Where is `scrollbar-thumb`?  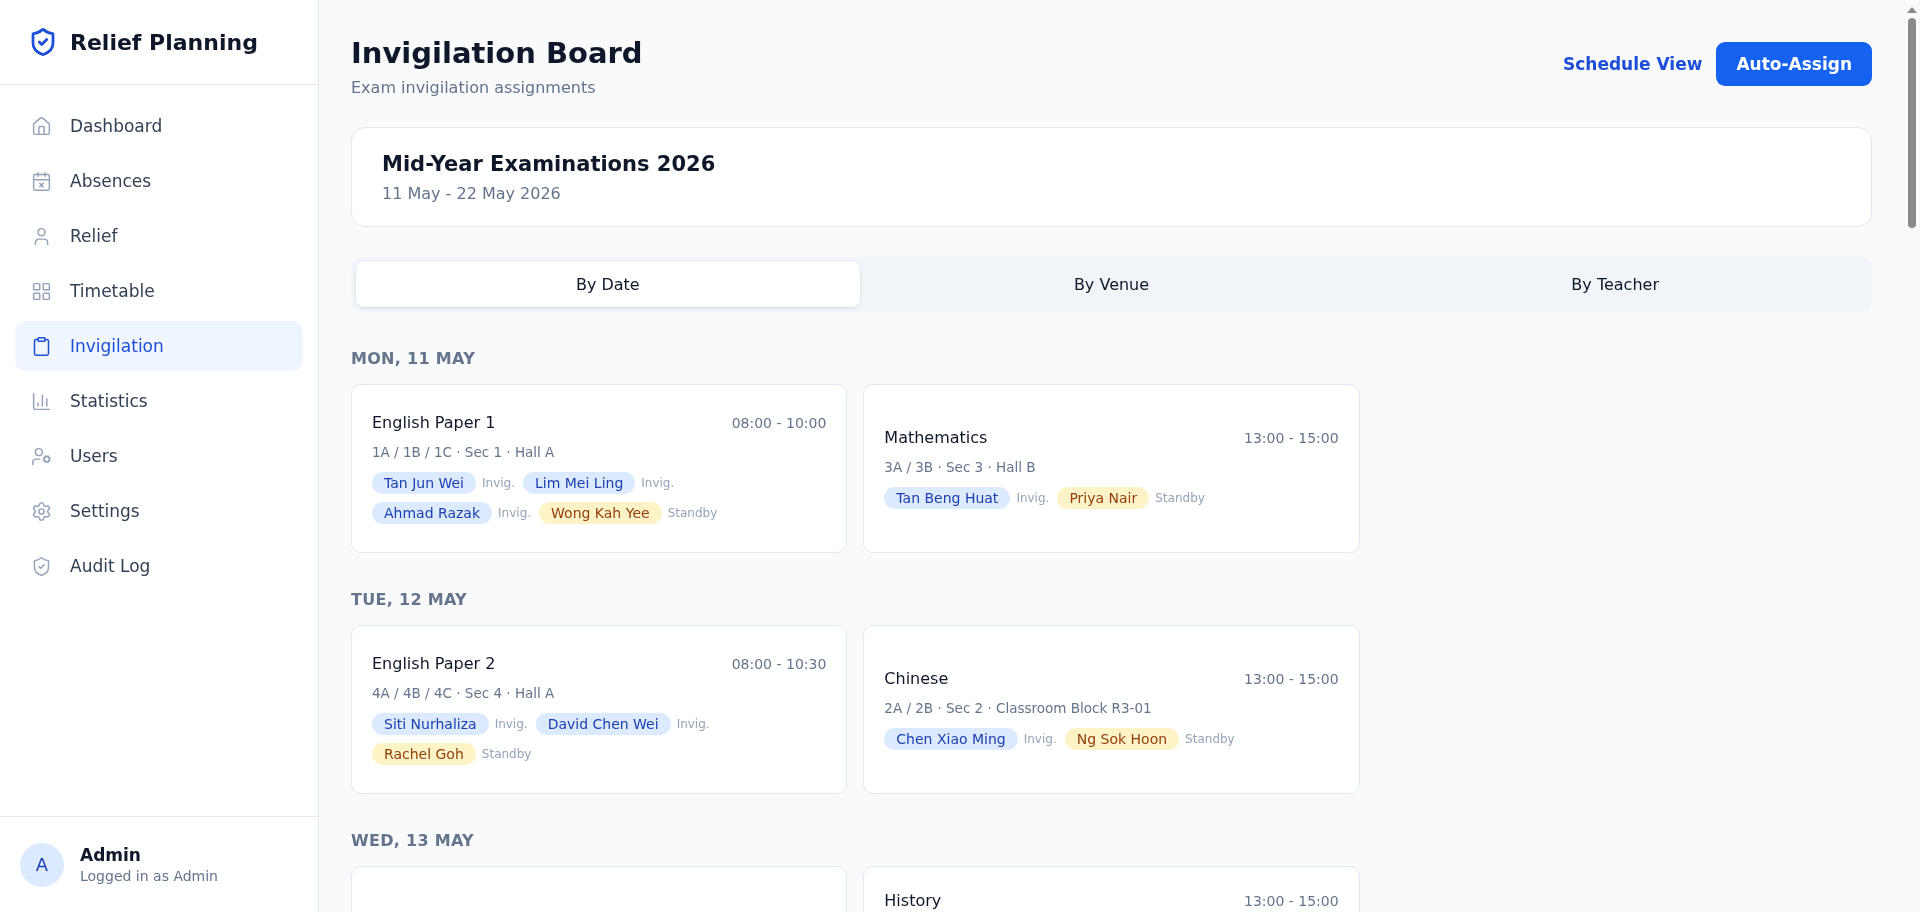 scrollbar-thumb is located at coordinates (1912, 123).